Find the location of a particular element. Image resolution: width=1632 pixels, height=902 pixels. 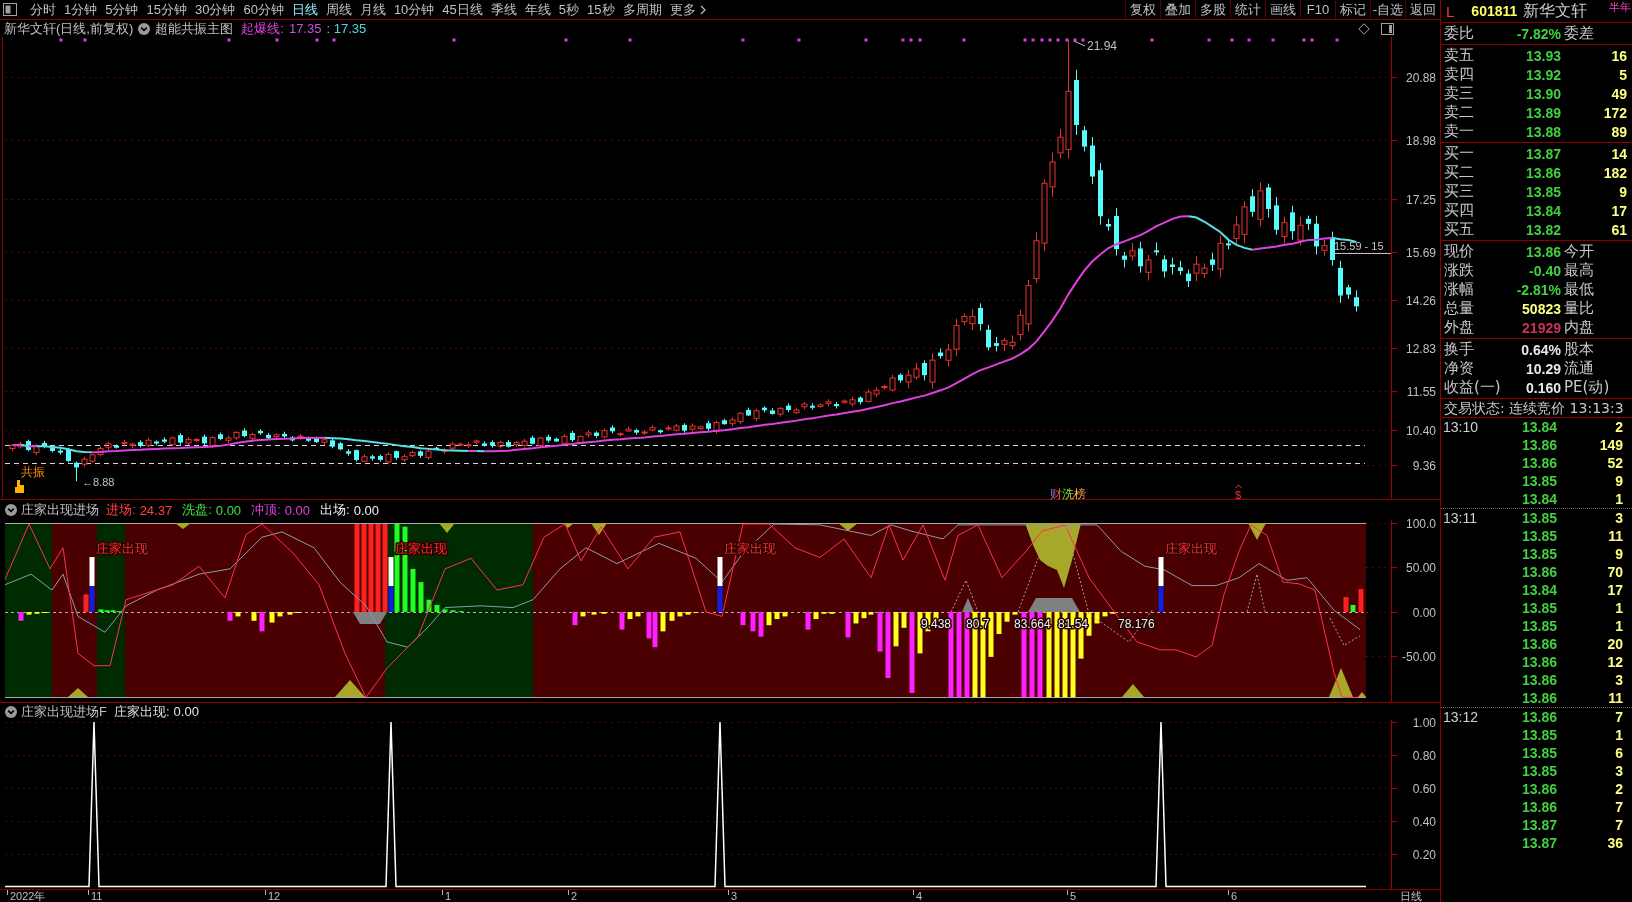

period-tab: 分时 is located at coordinates (43, 9).